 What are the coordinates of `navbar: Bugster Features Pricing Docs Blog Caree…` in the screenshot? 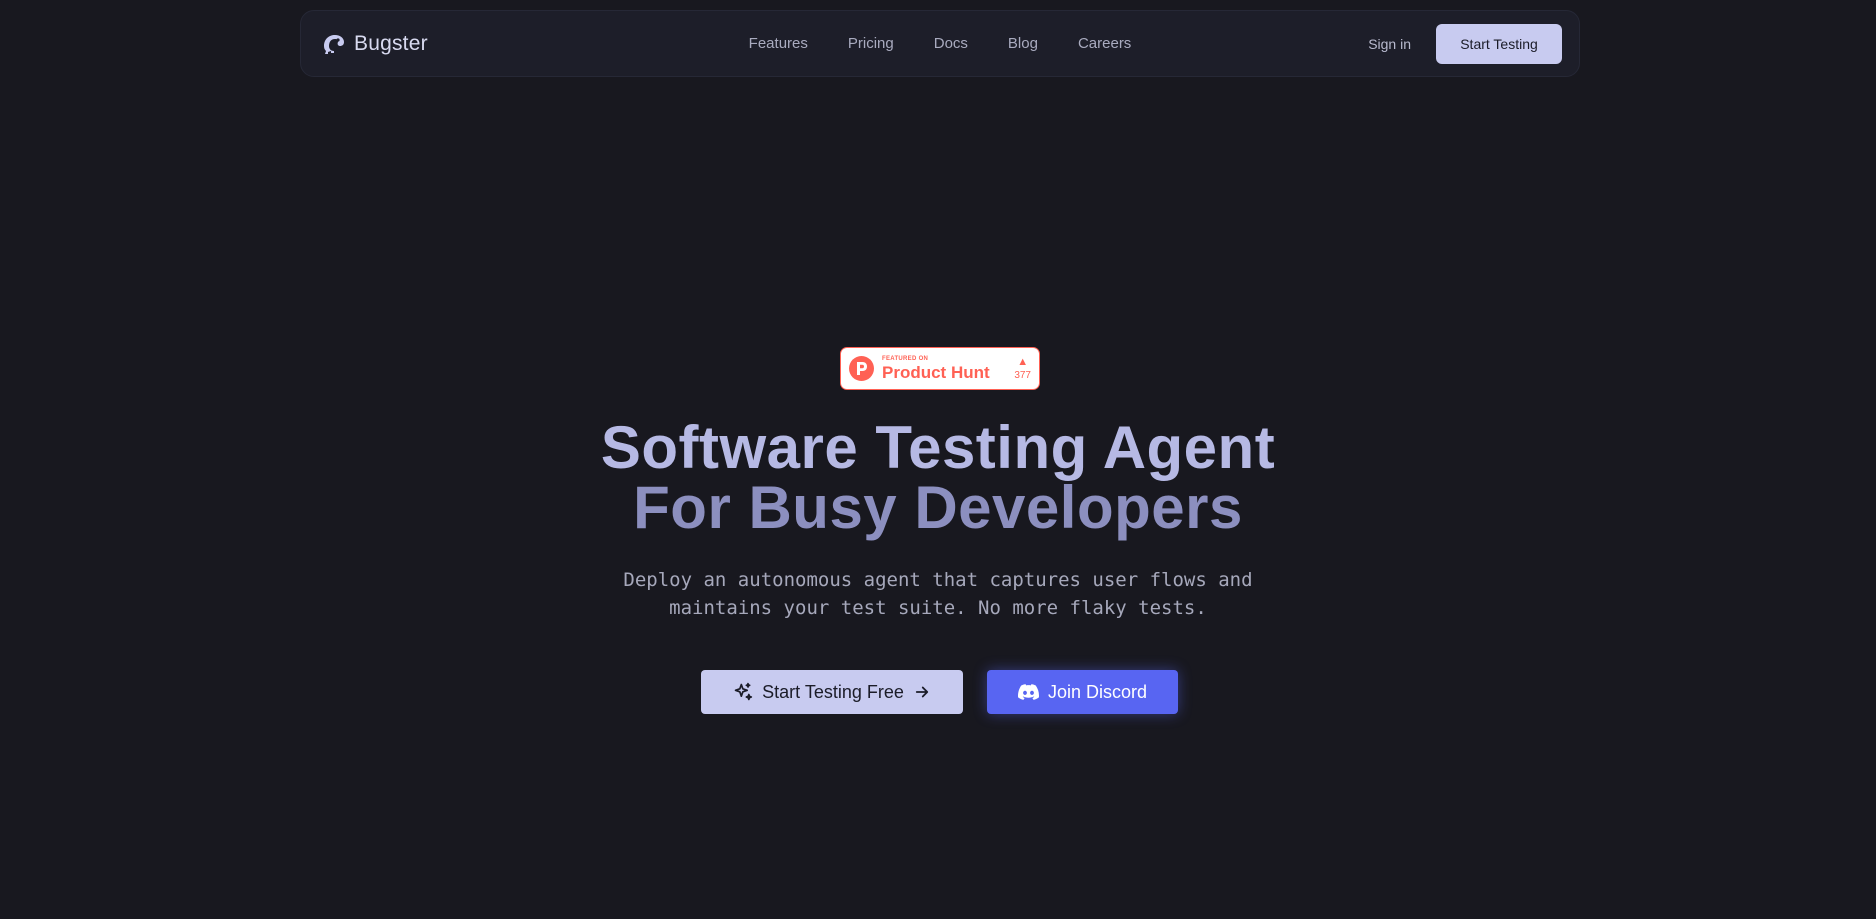 It's located at (940, 43).